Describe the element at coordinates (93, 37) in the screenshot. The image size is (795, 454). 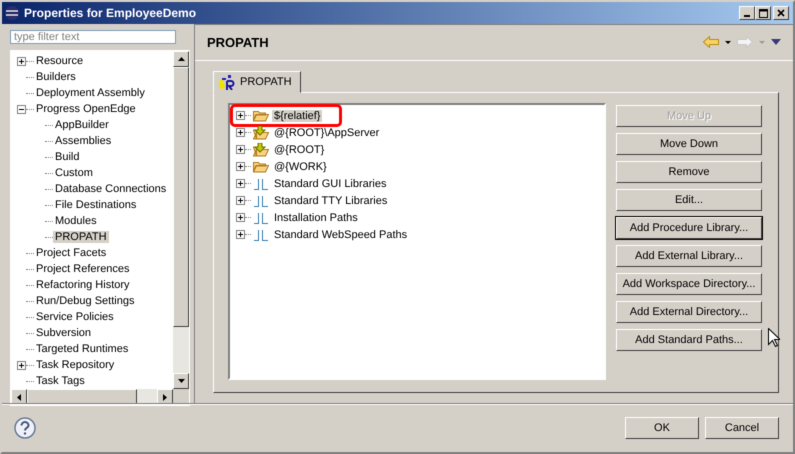
I see `filter-field: type filter text` at that location.